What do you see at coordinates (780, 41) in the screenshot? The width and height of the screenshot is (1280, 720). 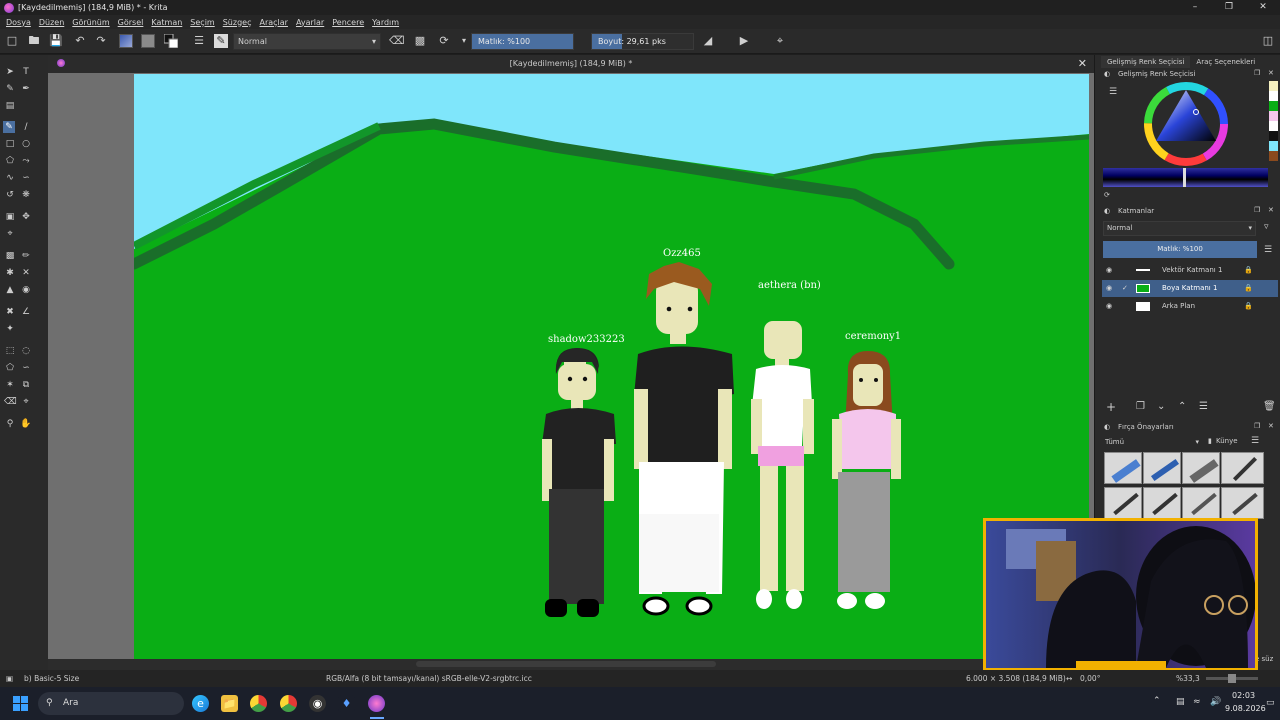 I see `wrap-around-icon: ⌖` at bounding box center [780, 41].